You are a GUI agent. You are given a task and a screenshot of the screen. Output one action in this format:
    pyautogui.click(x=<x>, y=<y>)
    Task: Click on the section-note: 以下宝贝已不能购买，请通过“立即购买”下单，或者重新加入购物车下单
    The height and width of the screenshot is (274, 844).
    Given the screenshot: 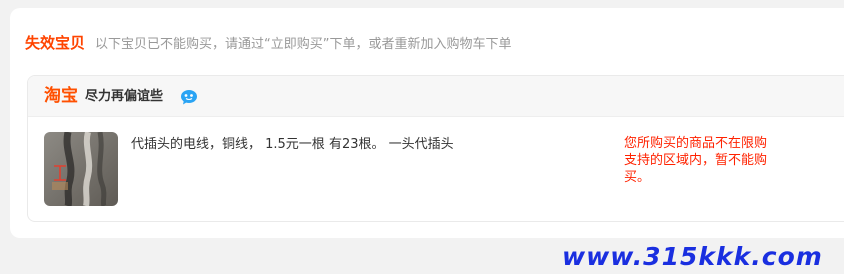 What is the action you would take?
    pyautogui.click(x=303, y=44)
    